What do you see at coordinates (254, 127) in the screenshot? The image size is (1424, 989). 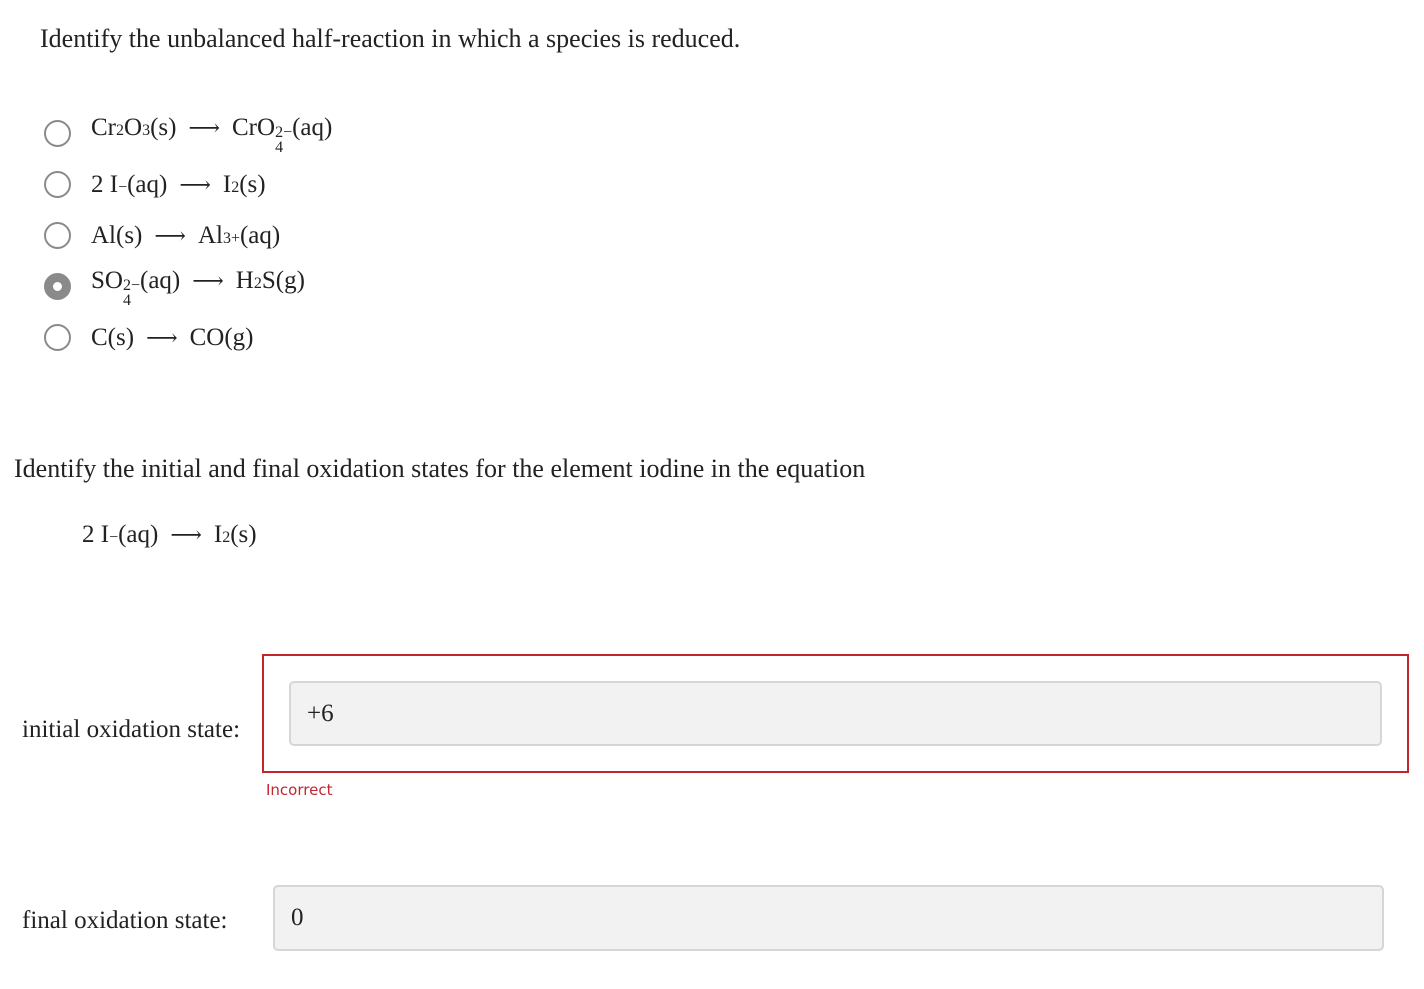 I see `formula-text: CrO` at bounding box center [254, 127].